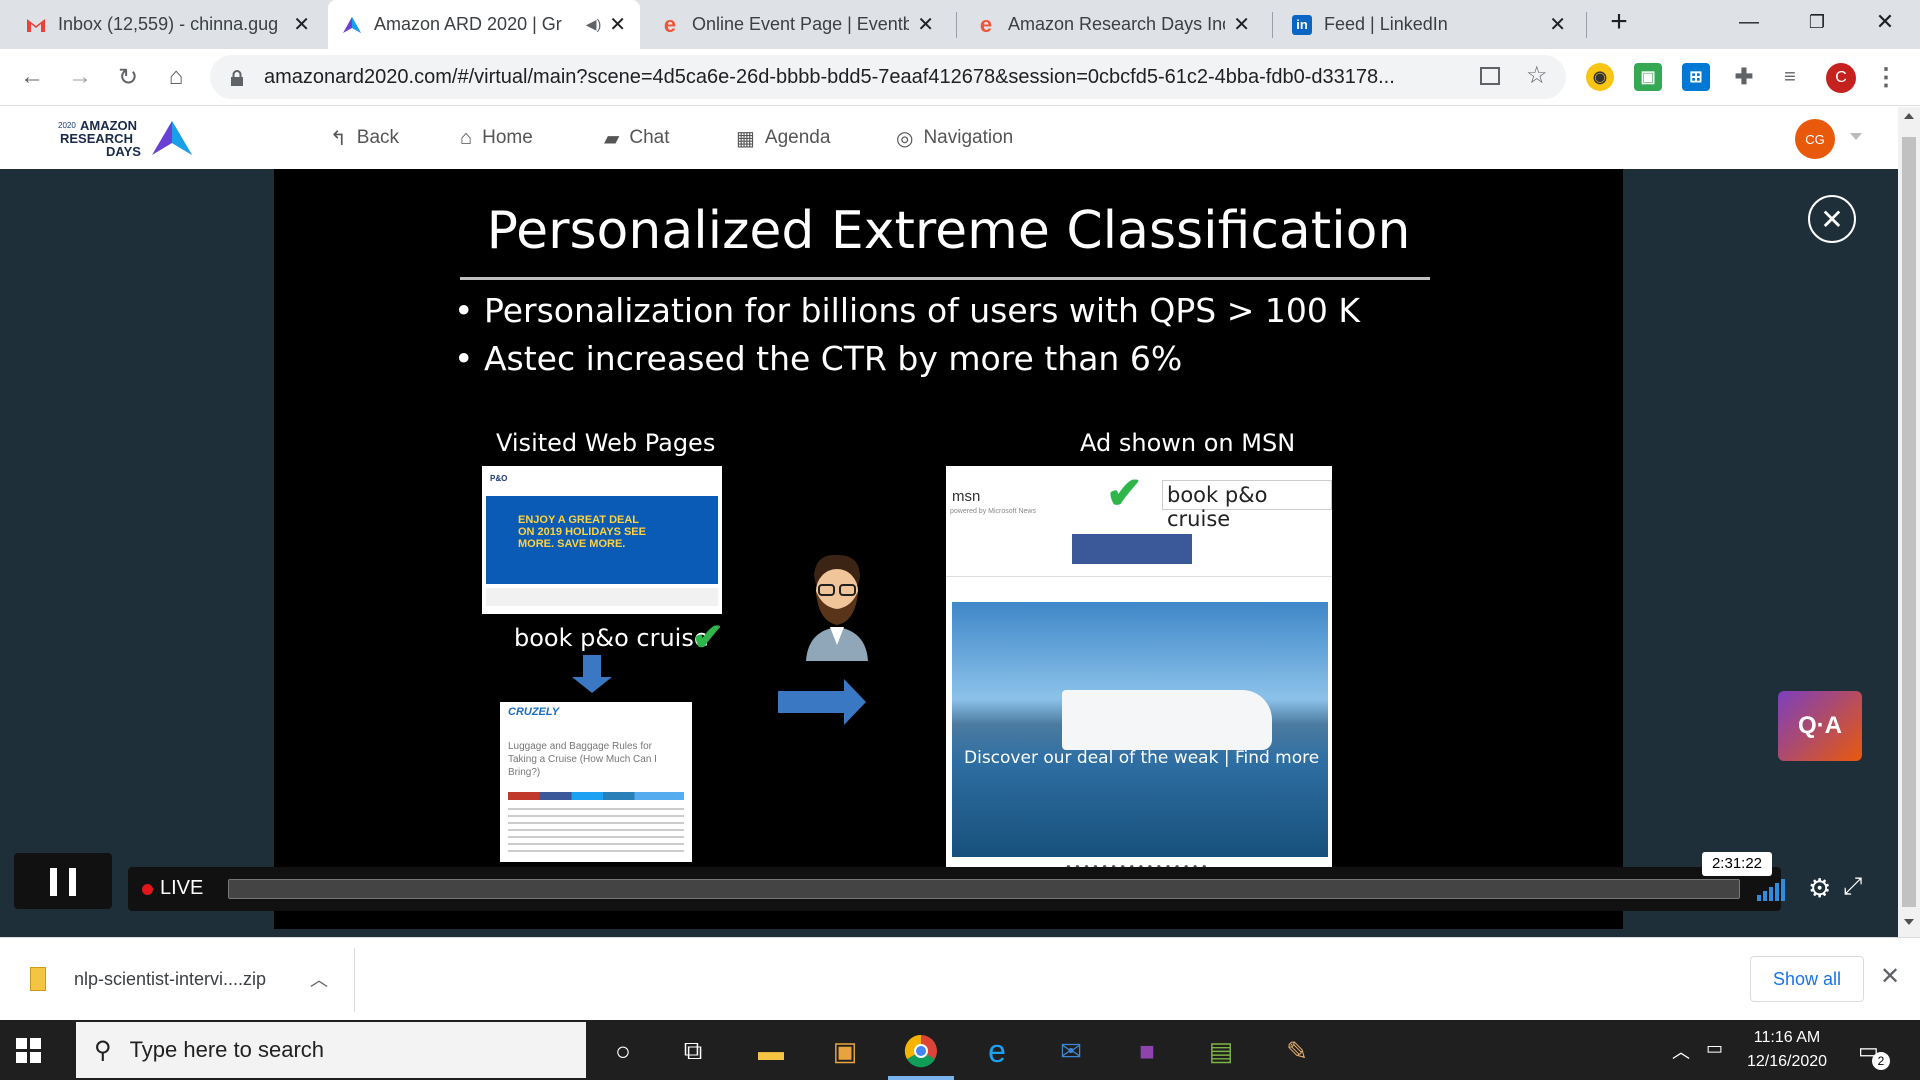 Image resolution: width=1920 pixels, height=1080 pixels. I want to click on extension-glasses-icon: ◉, so click(1600, 77).